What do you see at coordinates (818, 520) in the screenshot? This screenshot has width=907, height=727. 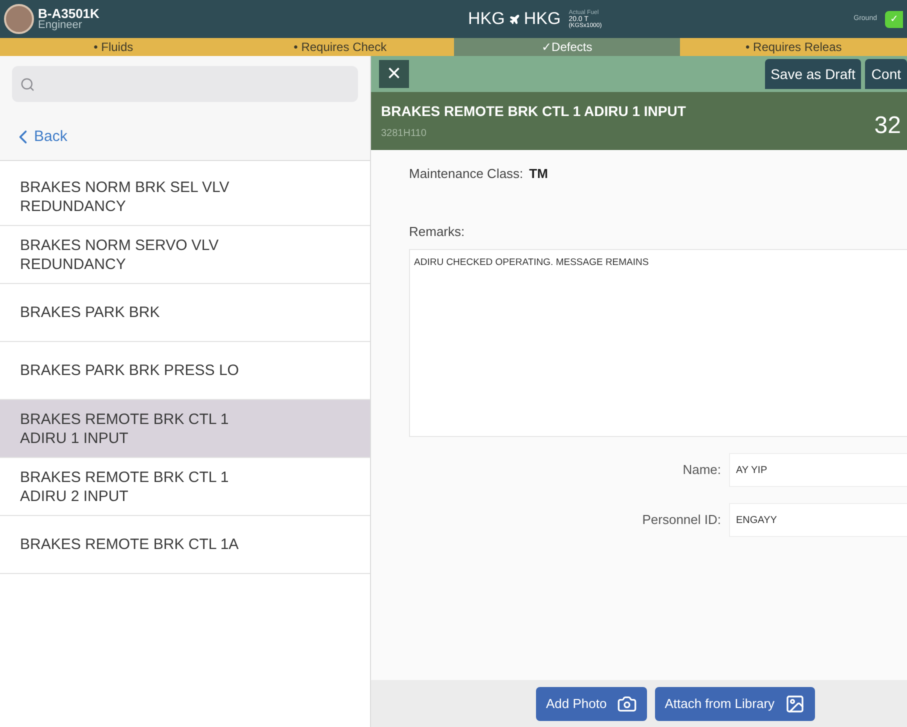 I see `text-field: ENGAYY` at bounding box center [818, 520].